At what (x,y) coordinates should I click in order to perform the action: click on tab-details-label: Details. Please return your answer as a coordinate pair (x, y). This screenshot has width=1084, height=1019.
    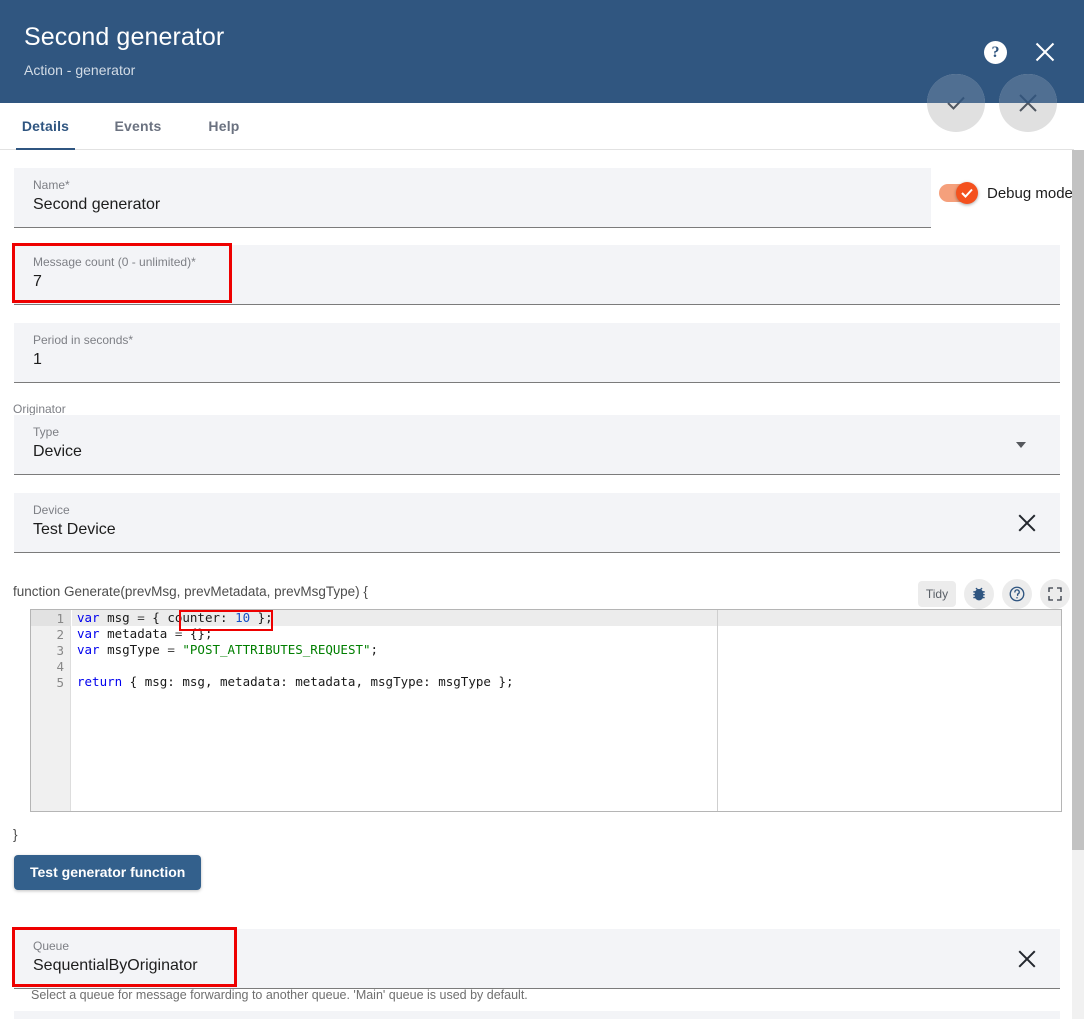
    Looking at the image, I should click on (45, 126).